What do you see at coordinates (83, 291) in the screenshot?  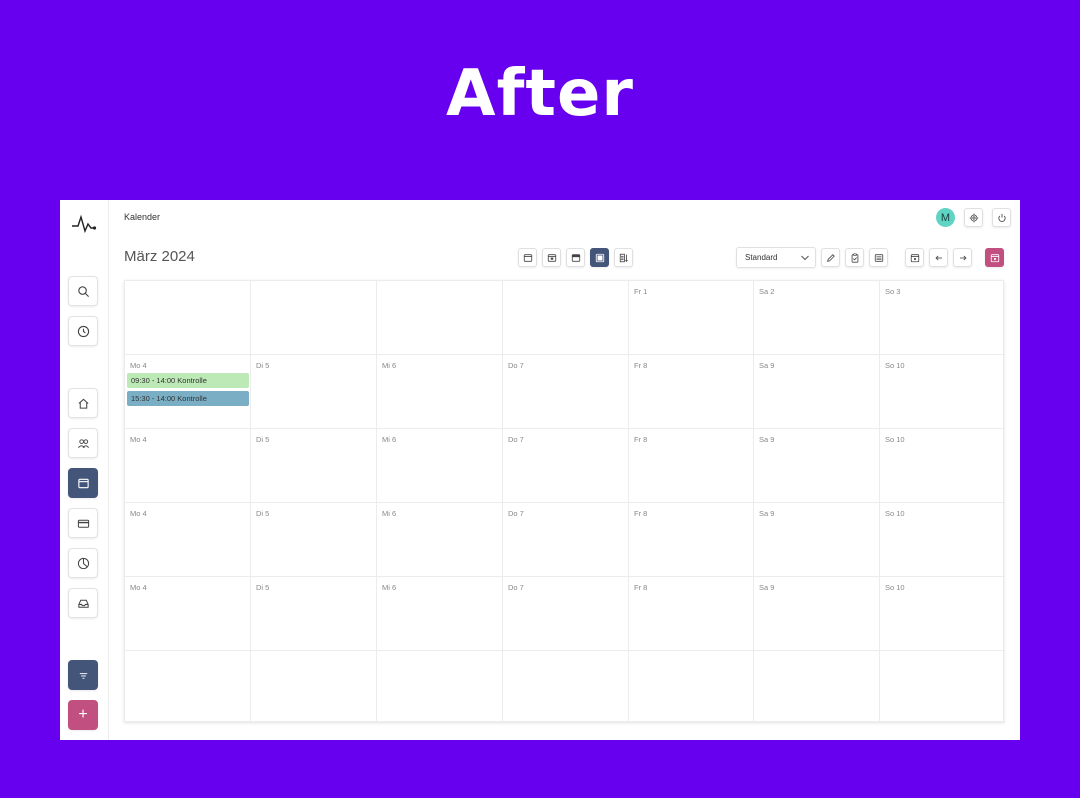 I see `search-button` at bounding box center [83, 291].